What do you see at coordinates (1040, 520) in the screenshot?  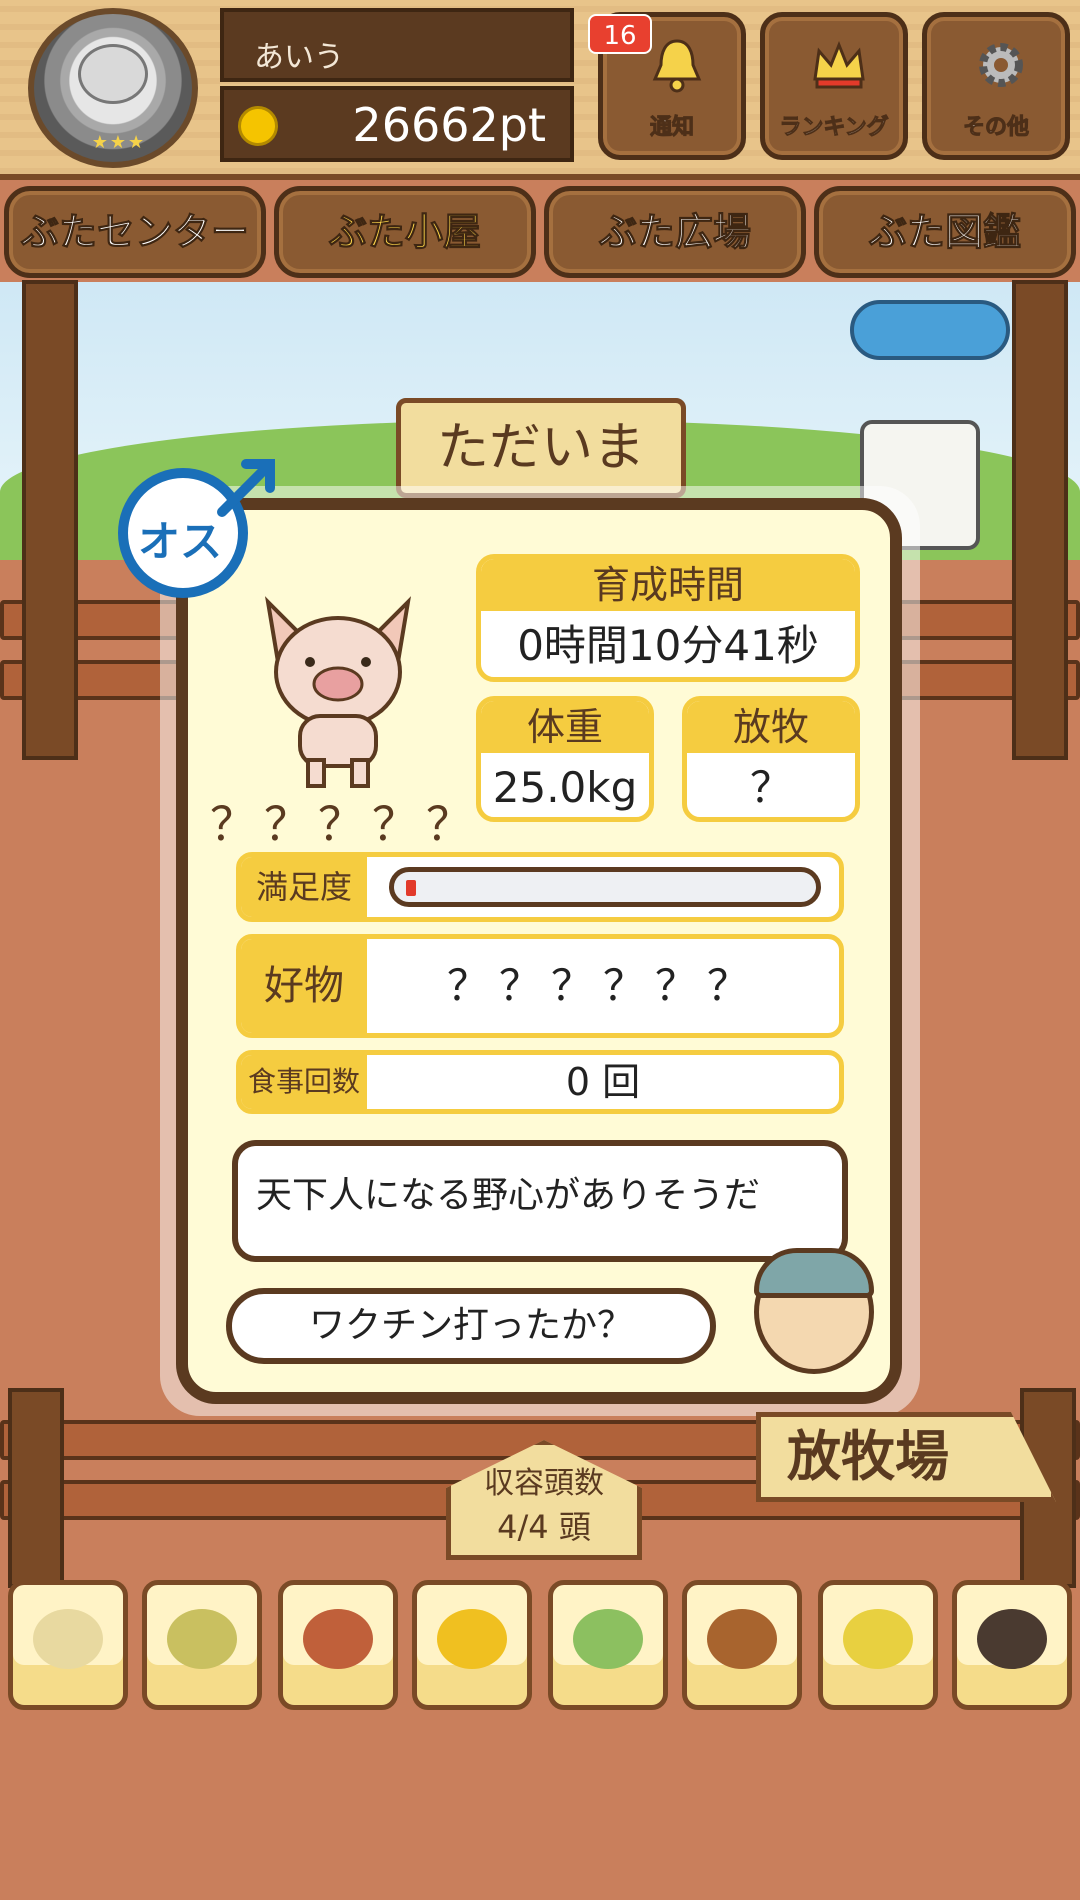 I see `gate-post-right` at bounding box center [1040, 520].